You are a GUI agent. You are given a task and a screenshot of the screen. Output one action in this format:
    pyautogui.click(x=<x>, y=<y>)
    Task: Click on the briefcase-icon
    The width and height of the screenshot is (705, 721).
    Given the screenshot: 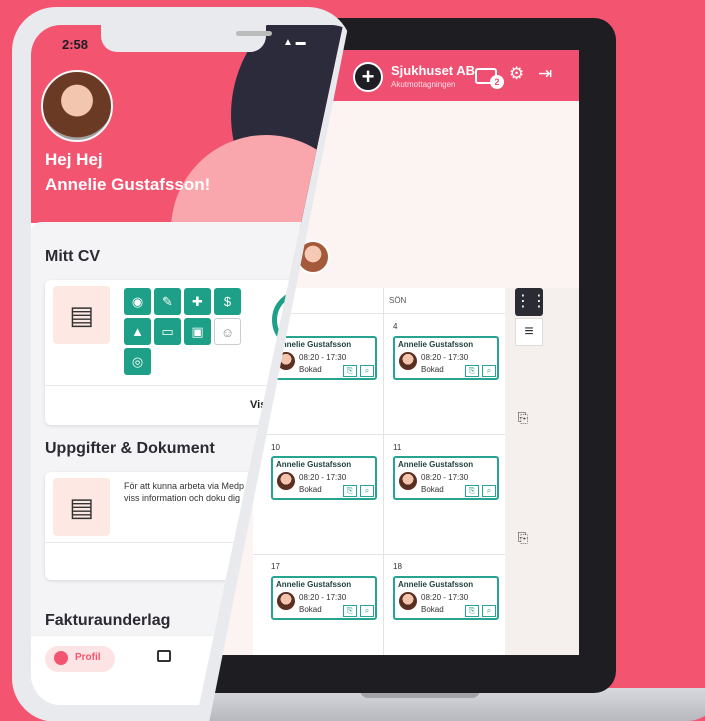 What is the action you would take?
    pyautogui.click(x=164, y=656)
    